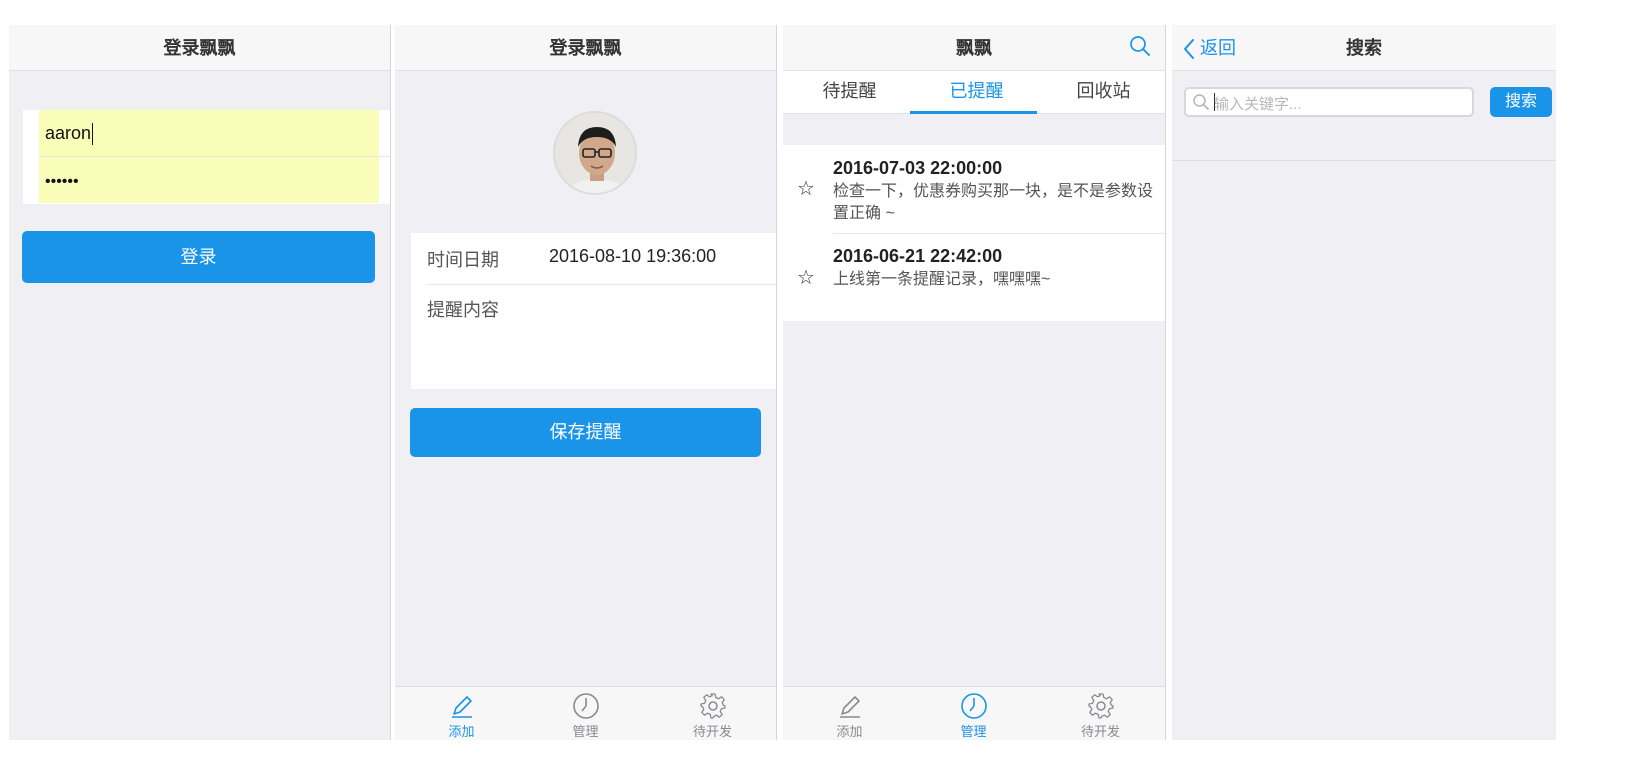  What do you see at coordinates (918, 256) in the screenshot?
I see `item-time: 2016-06-21 22:42:00` at bounding box center [918, 256].